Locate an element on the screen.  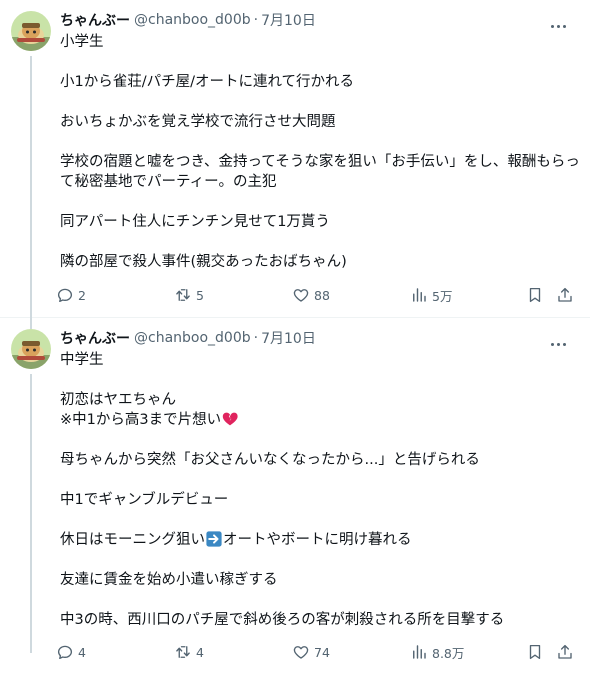
like-button: 88 is located at coordinates (311, 295).